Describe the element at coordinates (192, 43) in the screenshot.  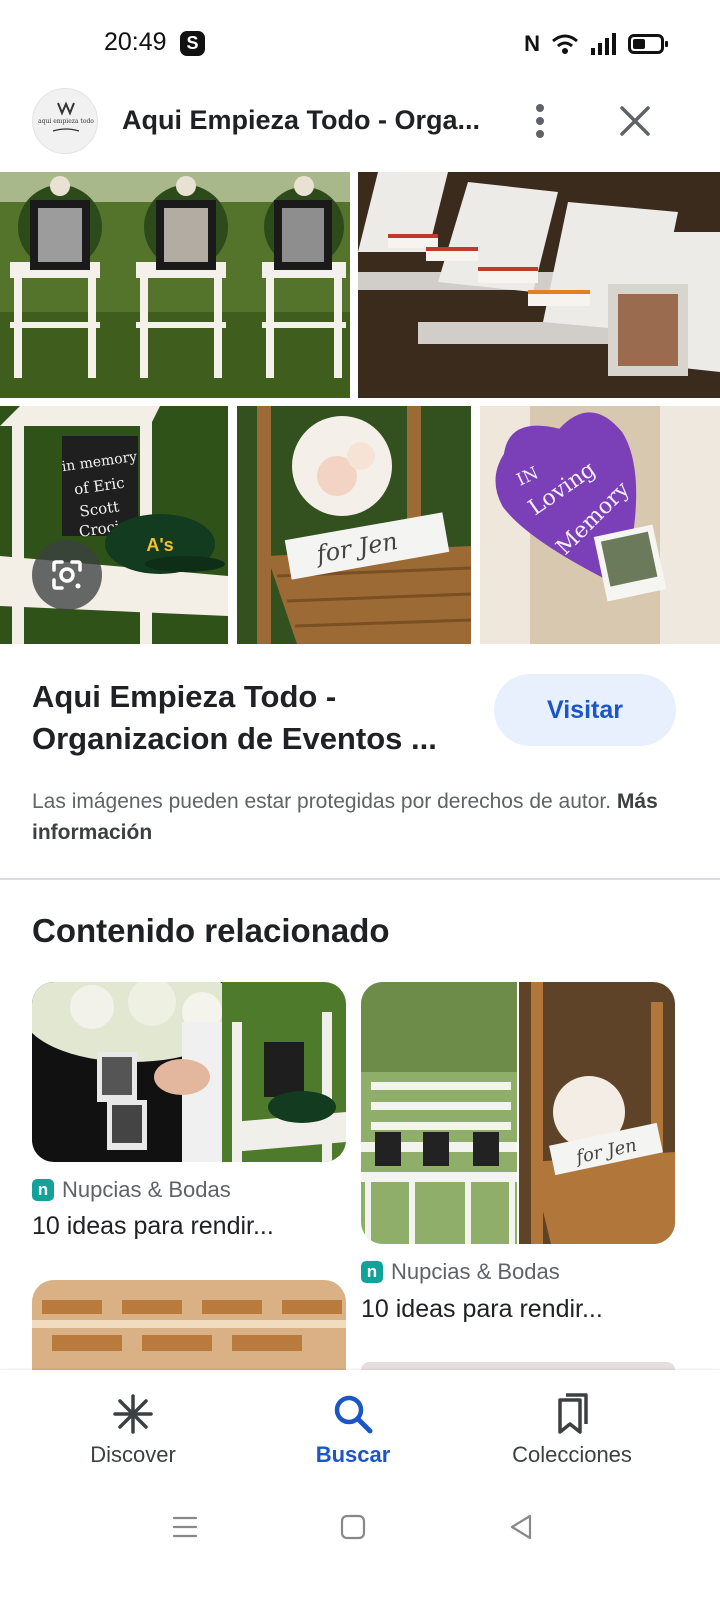
I see `app-badge-icon: S` at that location.